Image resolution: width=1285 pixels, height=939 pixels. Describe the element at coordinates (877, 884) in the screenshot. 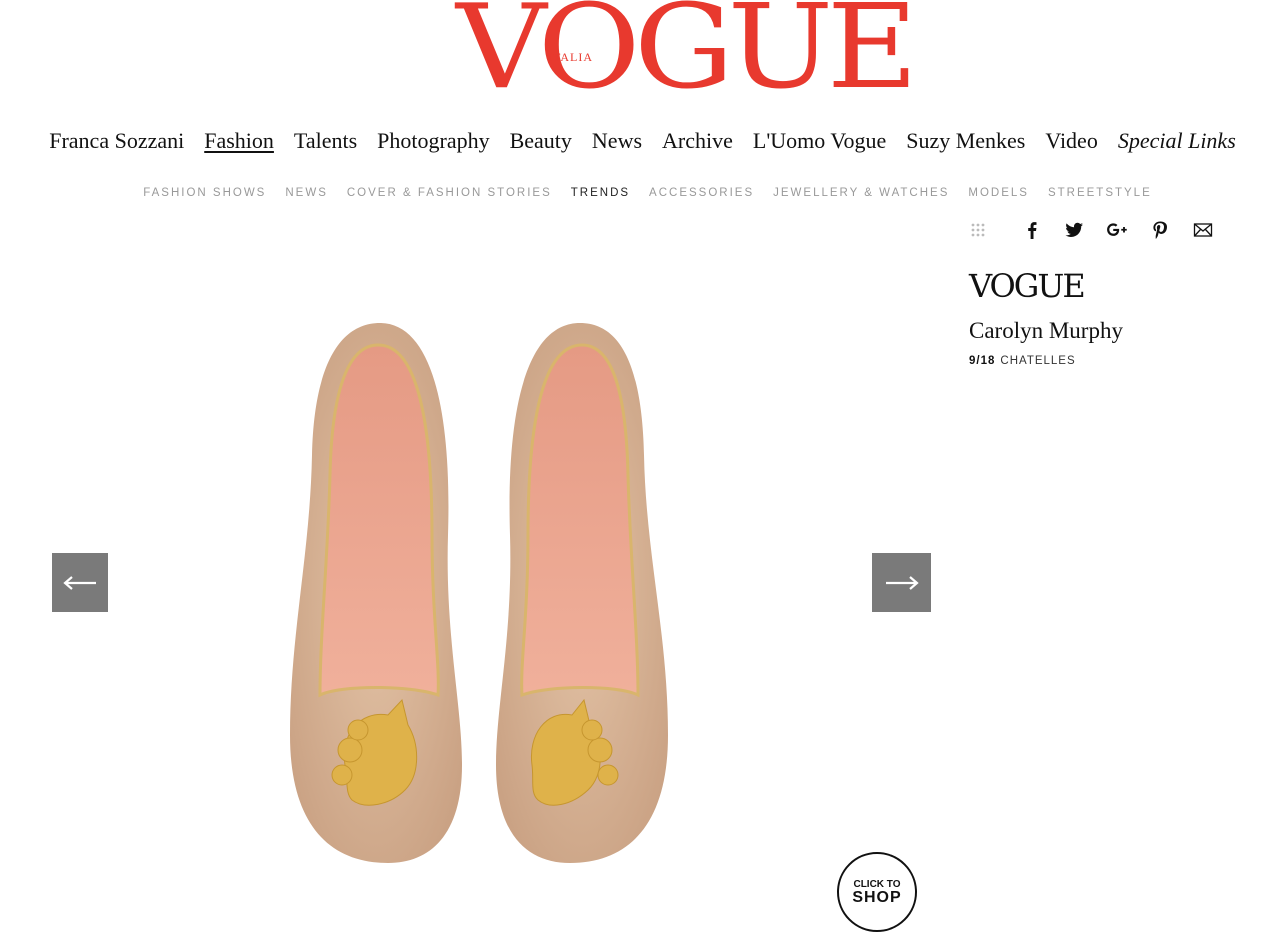

I see `shop-badge-line1: CLICK TO` at that location.